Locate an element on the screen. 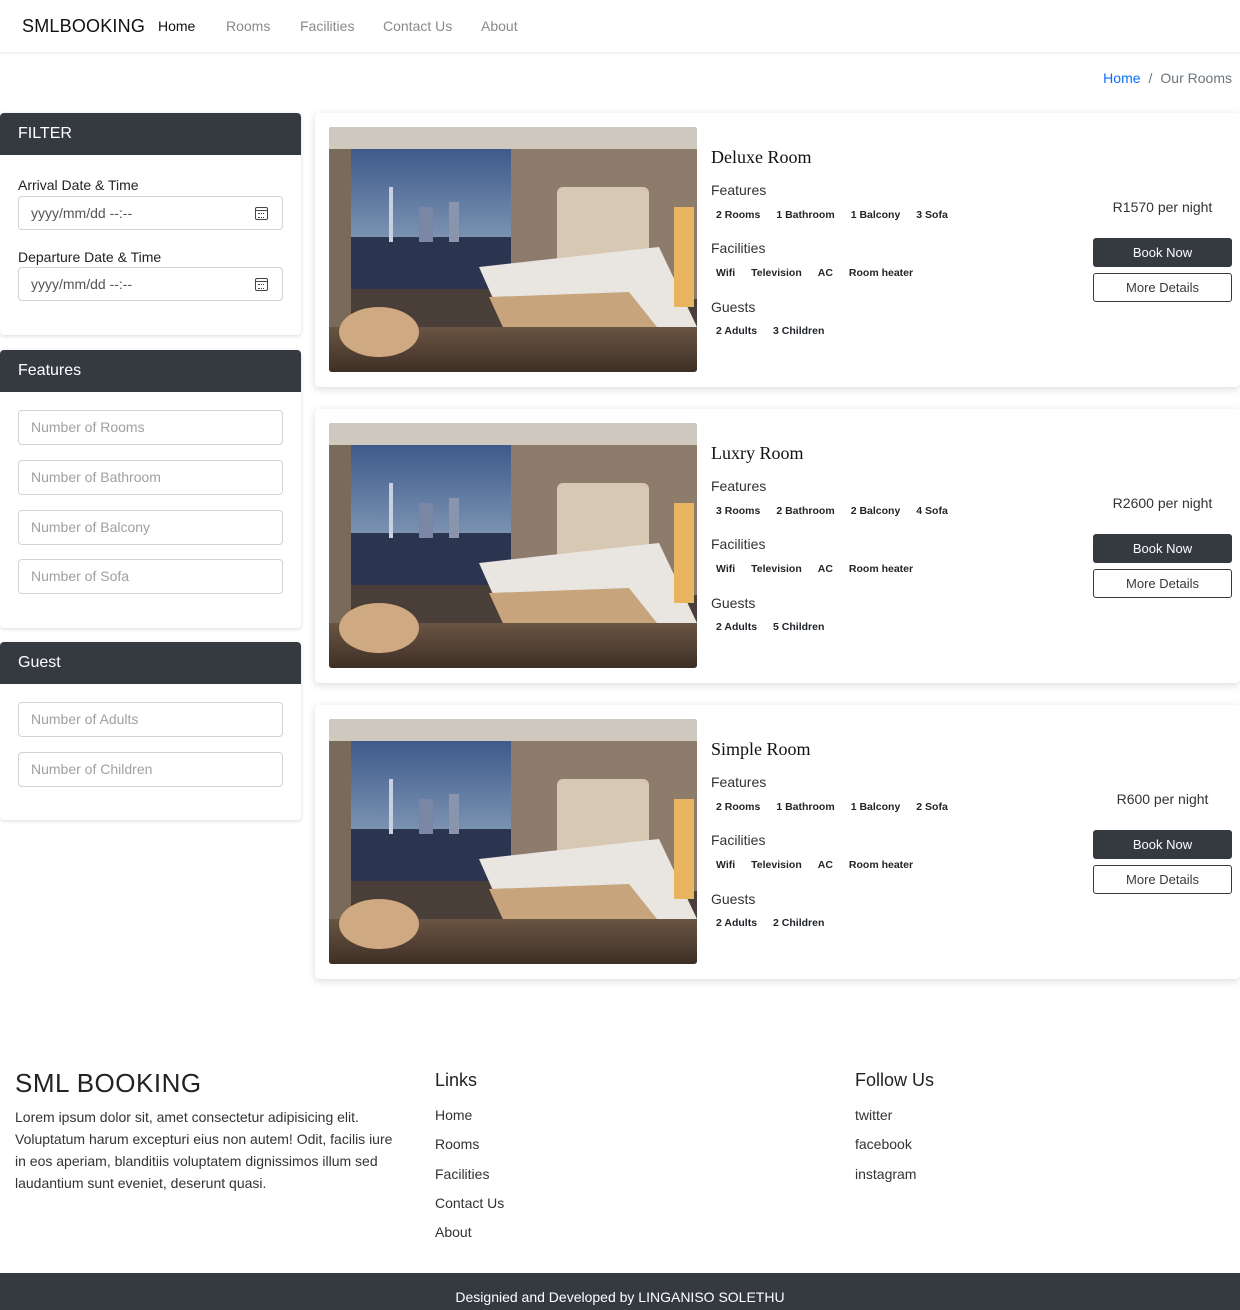 This screenshot has height=1310, width=1240. brand-logo: SMLBOOKING is located at coordinates (83, 26).